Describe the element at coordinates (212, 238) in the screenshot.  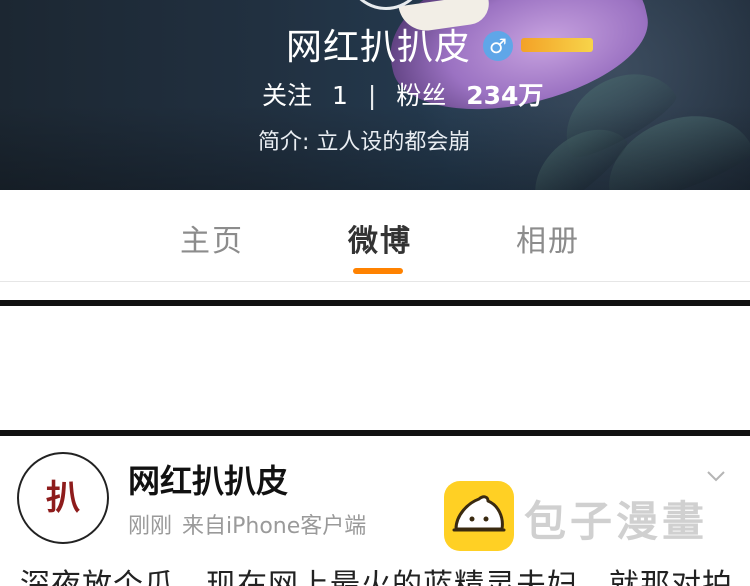
I see `tab-home: 主页` at that location.